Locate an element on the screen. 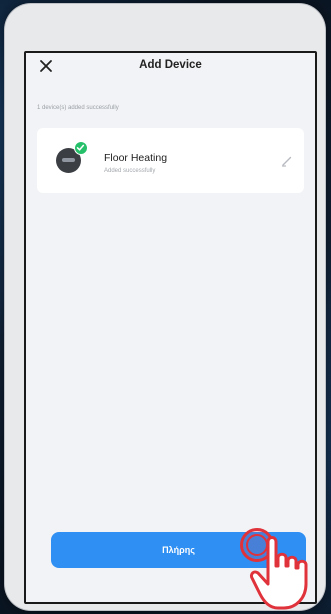 The height and width of the screenshot is (614, 331). top-nav-bar: Add Device is located at coordinates (170, 68).